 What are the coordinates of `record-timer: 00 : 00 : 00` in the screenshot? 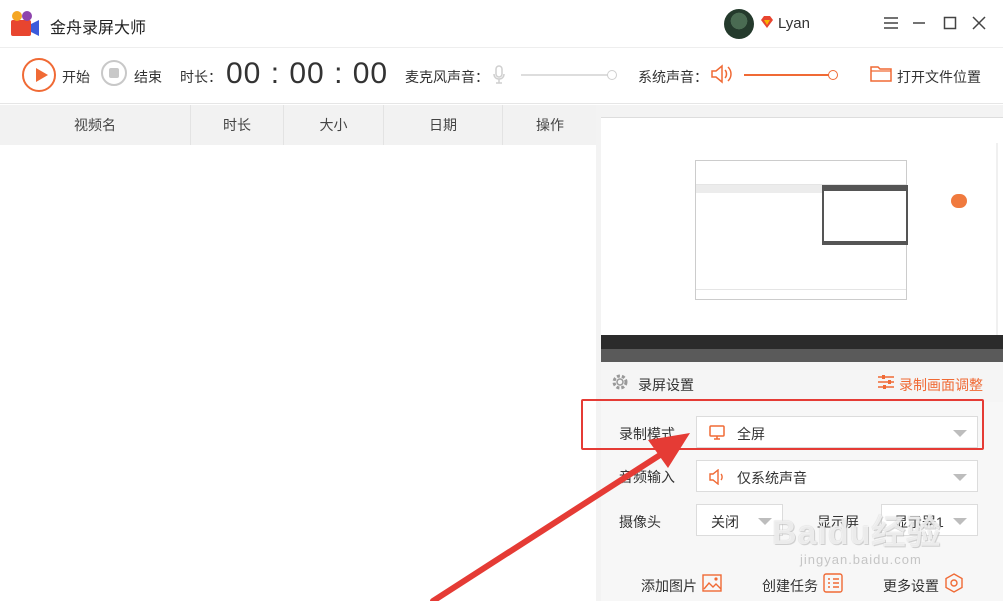 It's located at (307, 73).